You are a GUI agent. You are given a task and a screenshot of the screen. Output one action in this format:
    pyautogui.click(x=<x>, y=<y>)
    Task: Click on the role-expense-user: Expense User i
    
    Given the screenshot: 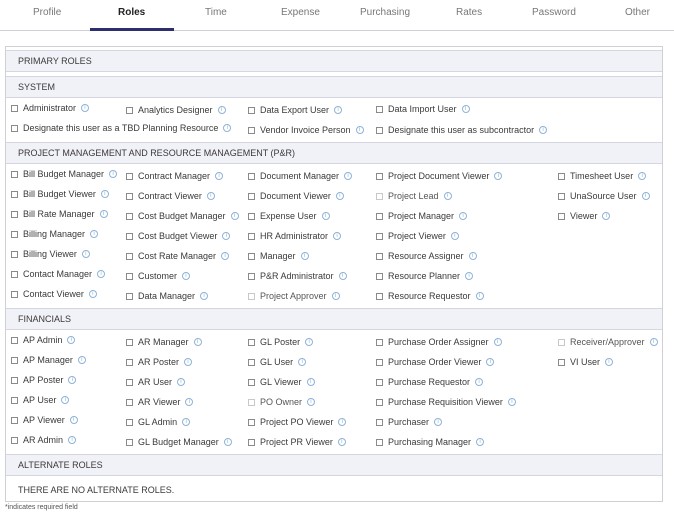 What is the action you would take?
    pyautogui.click(x=289, y=216)
    